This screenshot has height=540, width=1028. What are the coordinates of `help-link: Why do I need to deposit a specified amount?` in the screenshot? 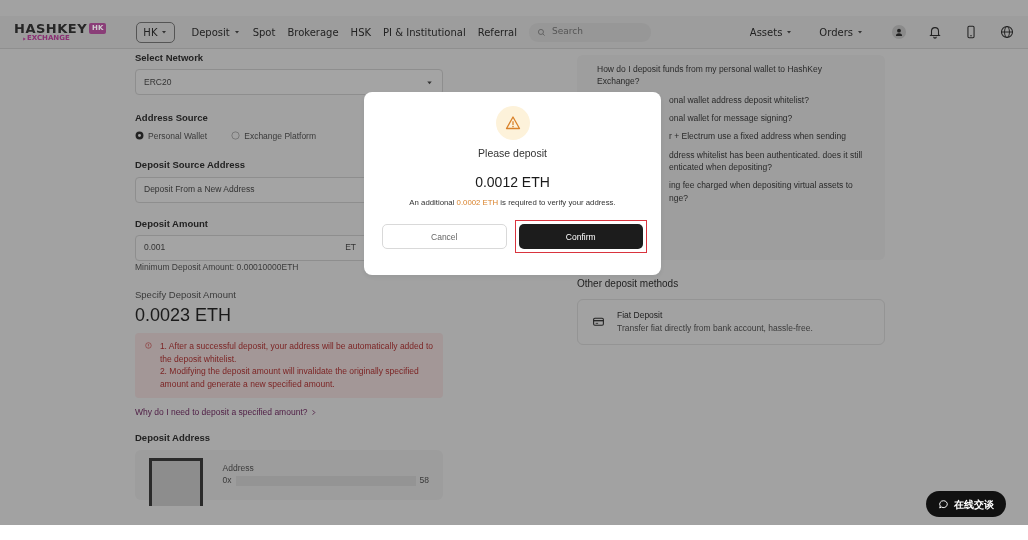 It's located at (226, 412).